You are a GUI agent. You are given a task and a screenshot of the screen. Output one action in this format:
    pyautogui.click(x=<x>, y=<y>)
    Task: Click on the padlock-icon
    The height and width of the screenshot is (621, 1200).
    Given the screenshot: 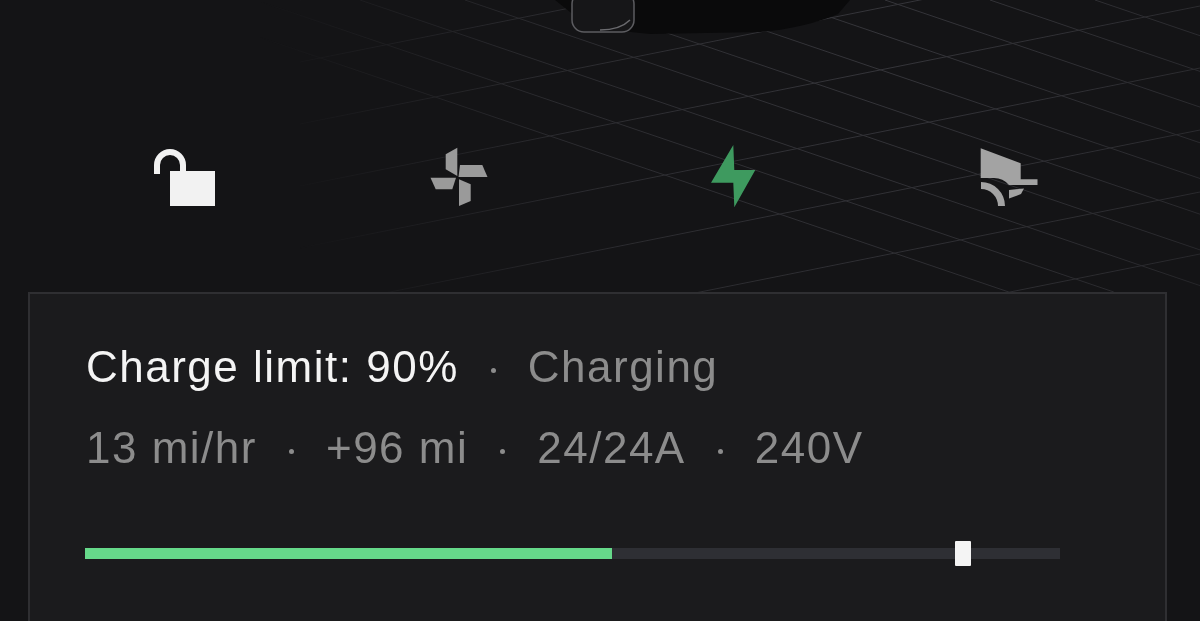 What is the action you would take?
    pyautogui.click(x=183, y=176)
    